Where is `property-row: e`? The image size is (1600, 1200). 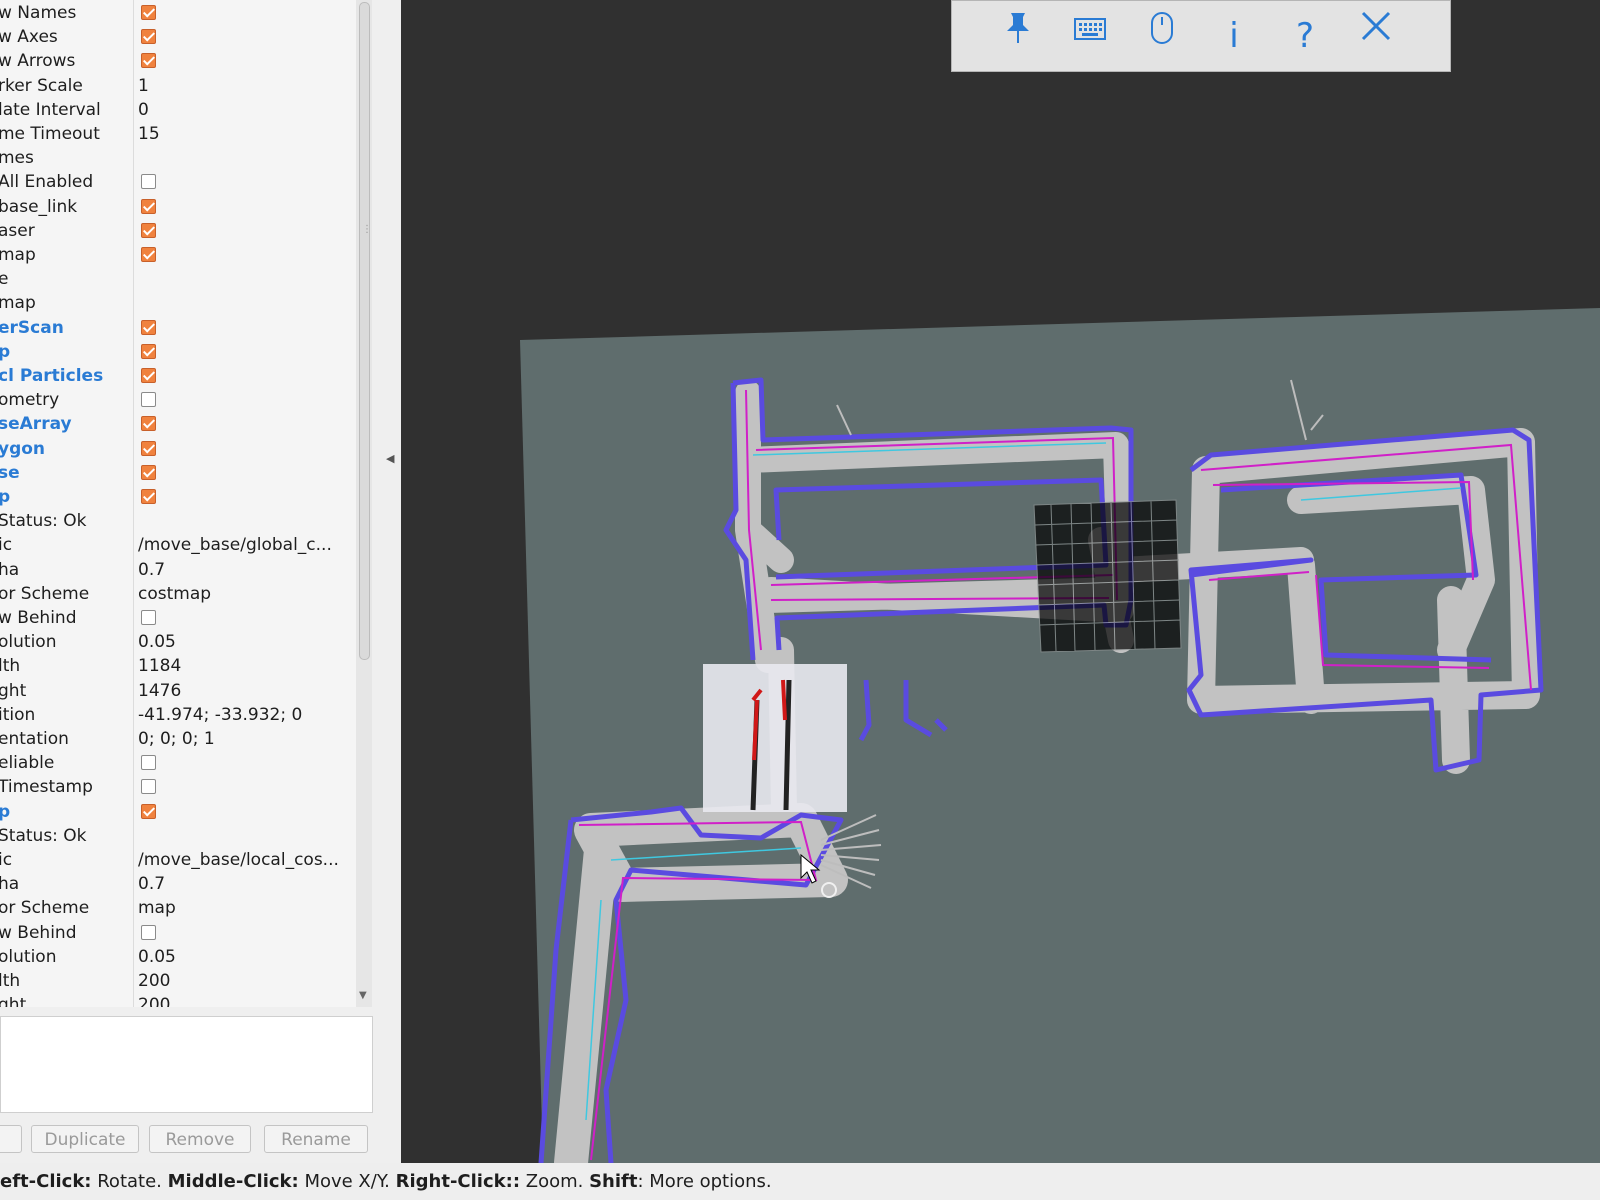
property-row: e is located at coordinates (178, 279).